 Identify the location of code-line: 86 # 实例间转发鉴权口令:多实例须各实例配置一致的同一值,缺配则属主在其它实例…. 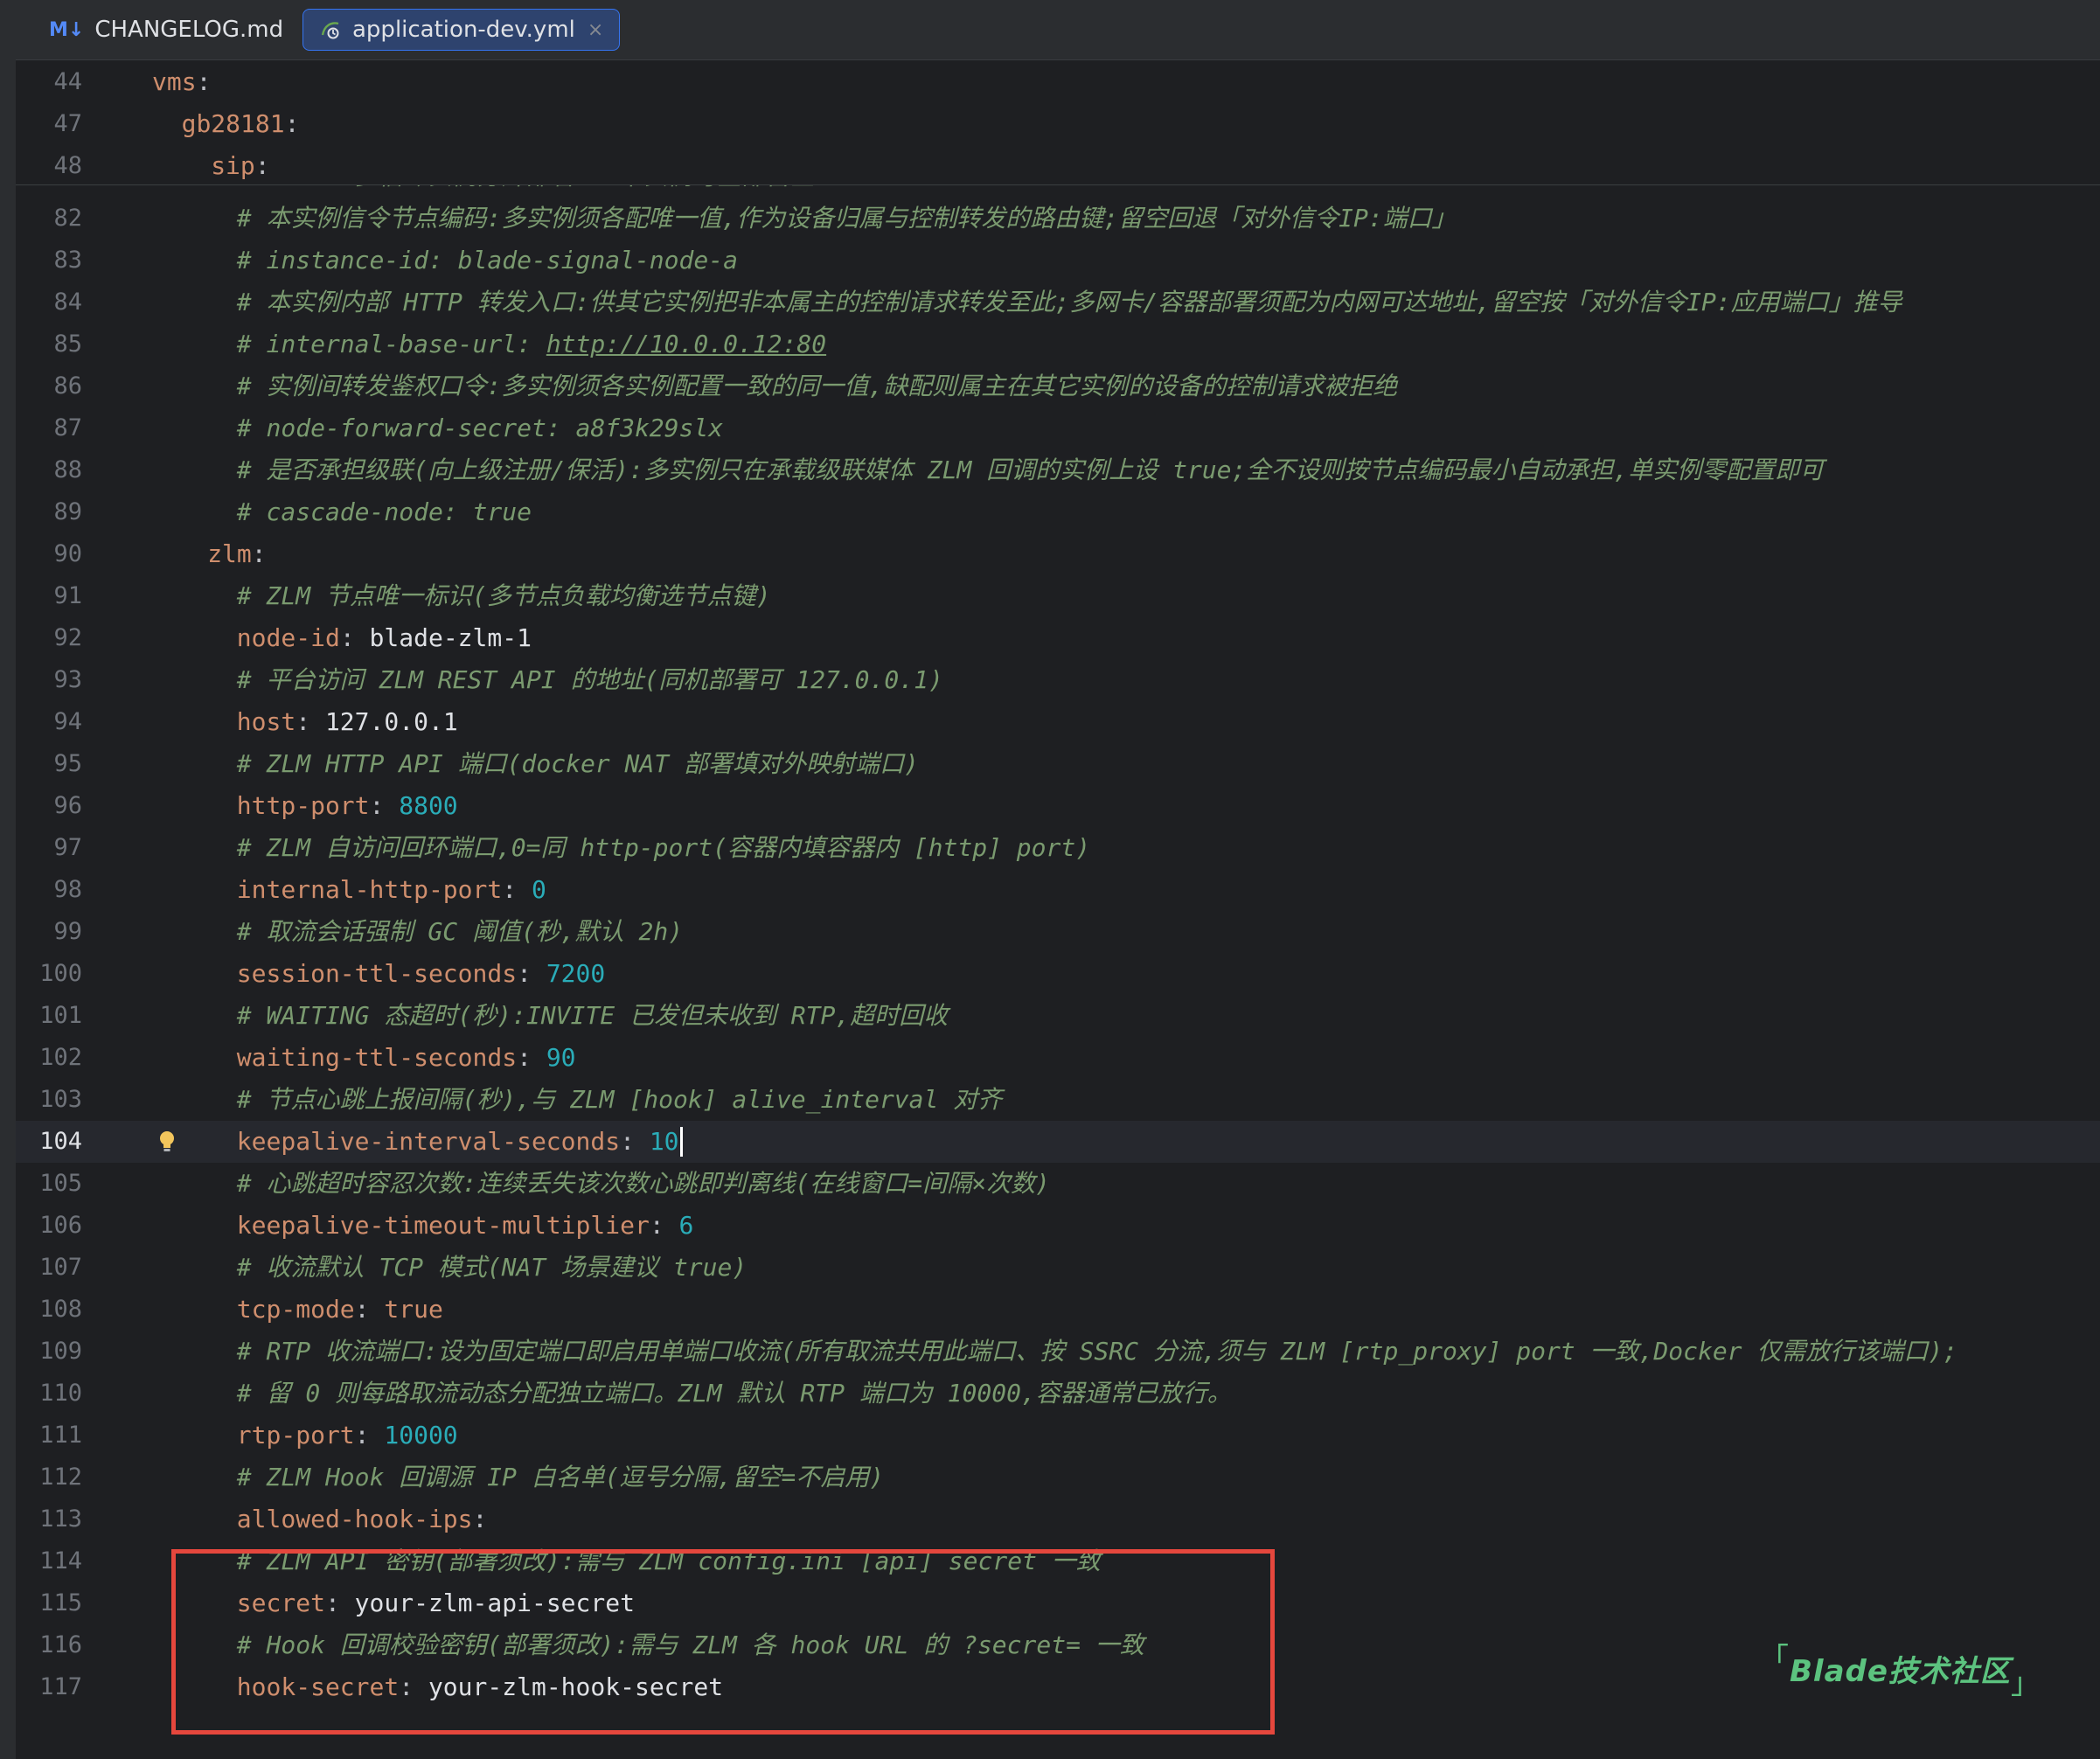
(1058, 386).